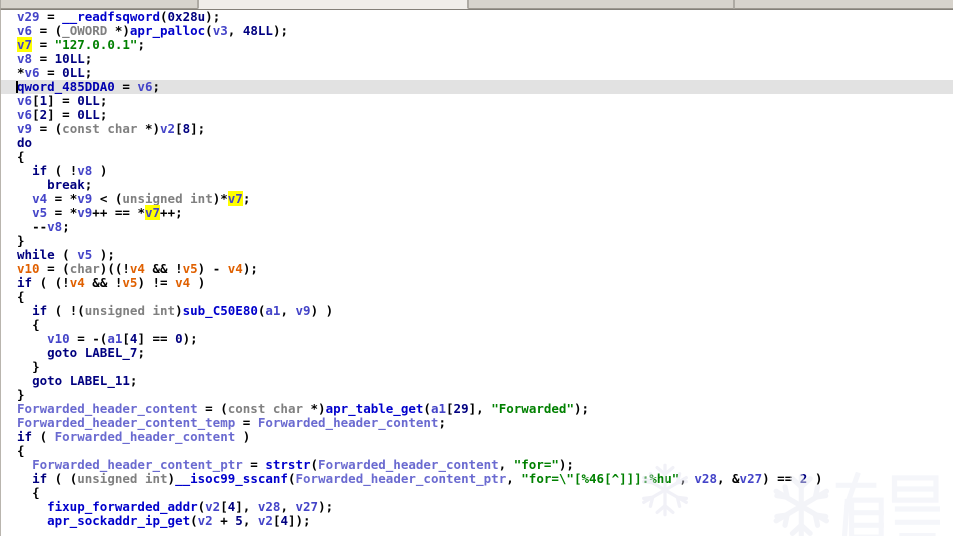  Describe the element at coordinates (477, 185) in the screenshot. I see `code-line: break;` at that location.